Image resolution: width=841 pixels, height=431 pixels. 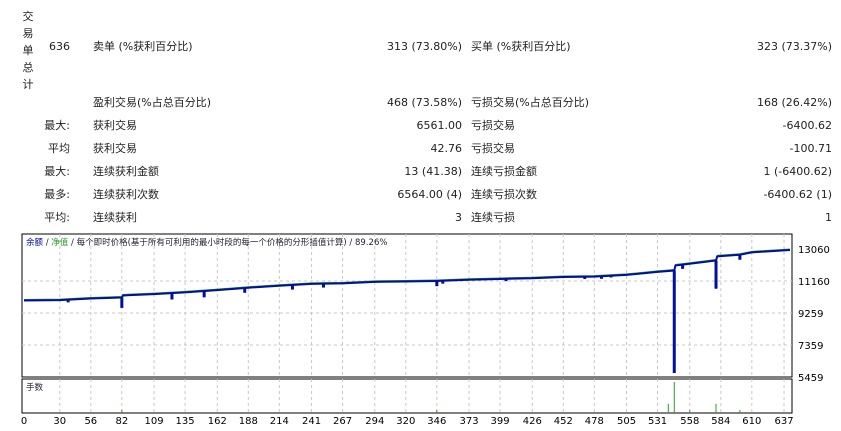 What do you see at coordinates (405, 421) in the screenshot?
I see `x-tick-label: 320` at bounding box center [405, 421].